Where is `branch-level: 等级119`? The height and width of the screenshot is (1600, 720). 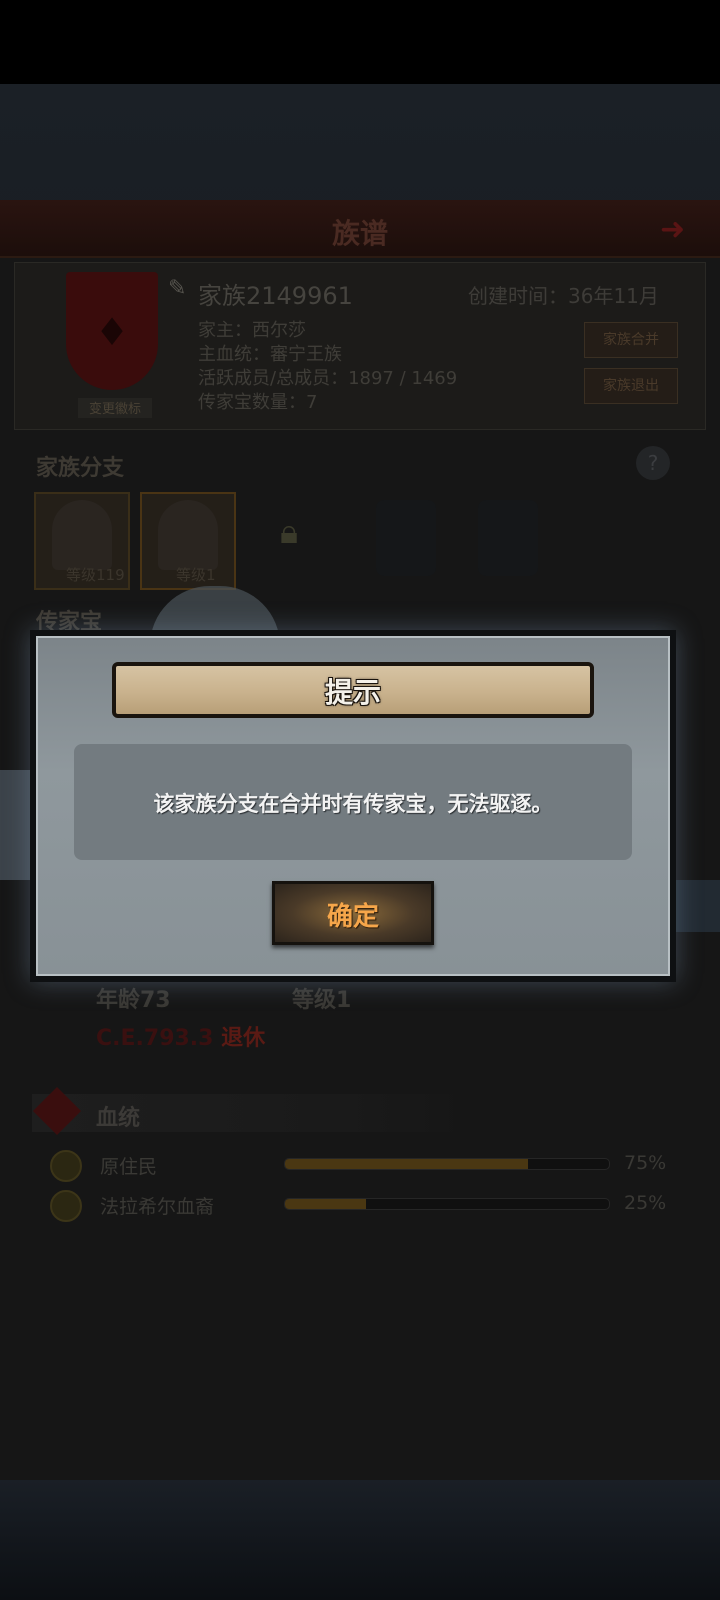
branch-level: 等级119 is located at coordinates (95, 575).